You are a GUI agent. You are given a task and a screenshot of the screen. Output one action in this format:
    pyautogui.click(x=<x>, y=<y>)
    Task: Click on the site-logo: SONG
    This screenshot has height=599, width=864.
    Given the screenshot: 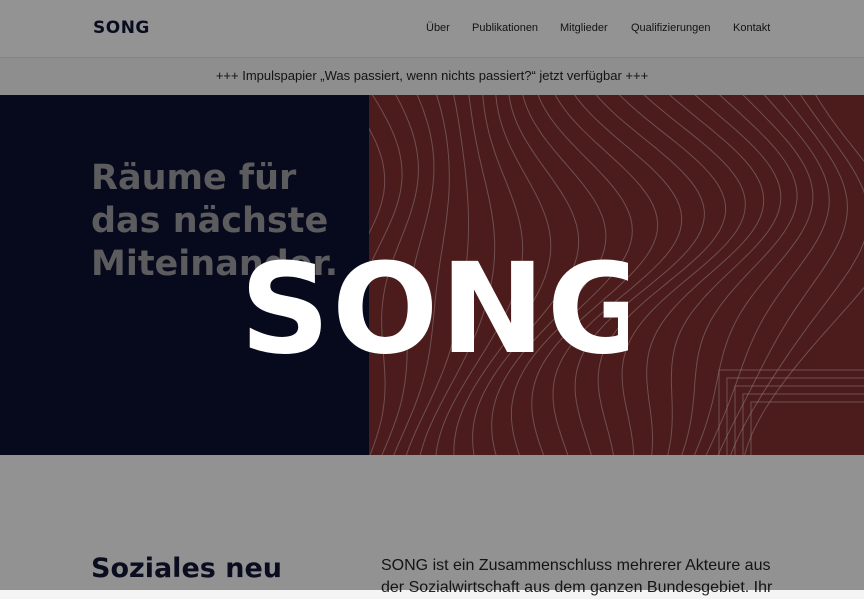 What is the action you would take?
    pyautogui.click(x=121, y=28)
    